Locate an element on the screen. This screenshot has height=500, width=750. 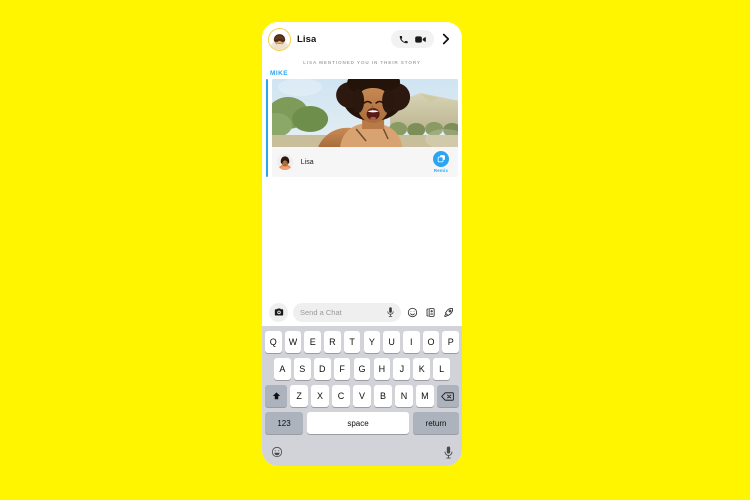
remix-icon is located at coordinates (441, 158).